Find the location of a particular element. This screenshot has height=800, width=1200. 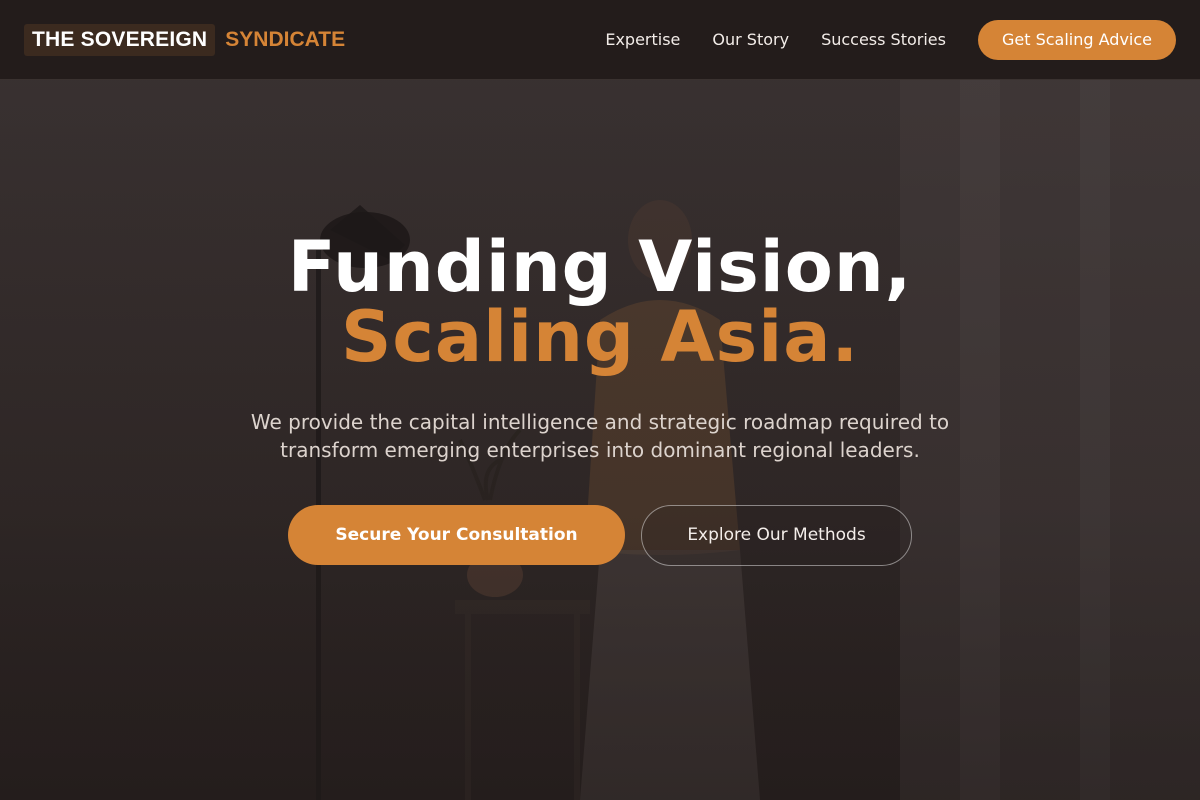

brand-name-accent: SYNDICATE is located at coordinates (285, 39).